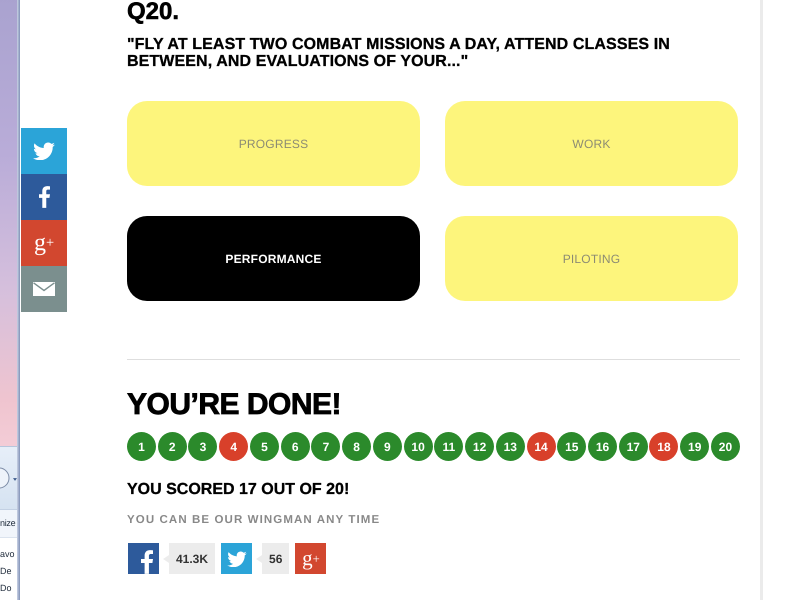 The height and width of the screenshot is (600, 797). Describe the element at coordinates (357, 446) in the screenshot. I see `result-marker: 8` at that location.